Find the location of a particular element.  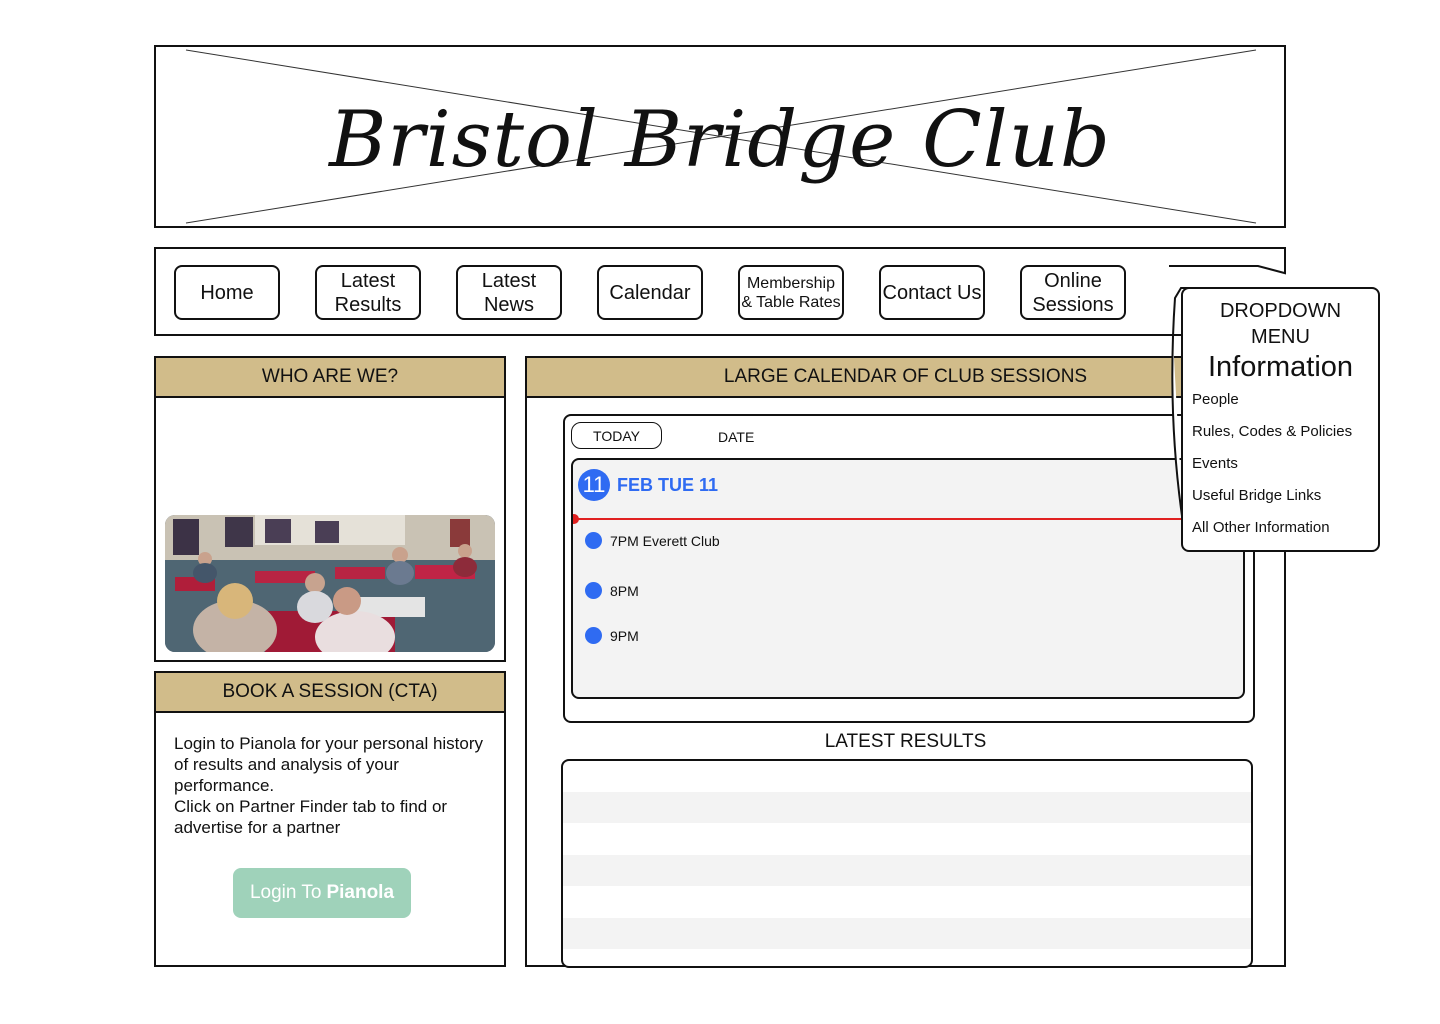

nav-label: Results is located at coordinates (368, 304).